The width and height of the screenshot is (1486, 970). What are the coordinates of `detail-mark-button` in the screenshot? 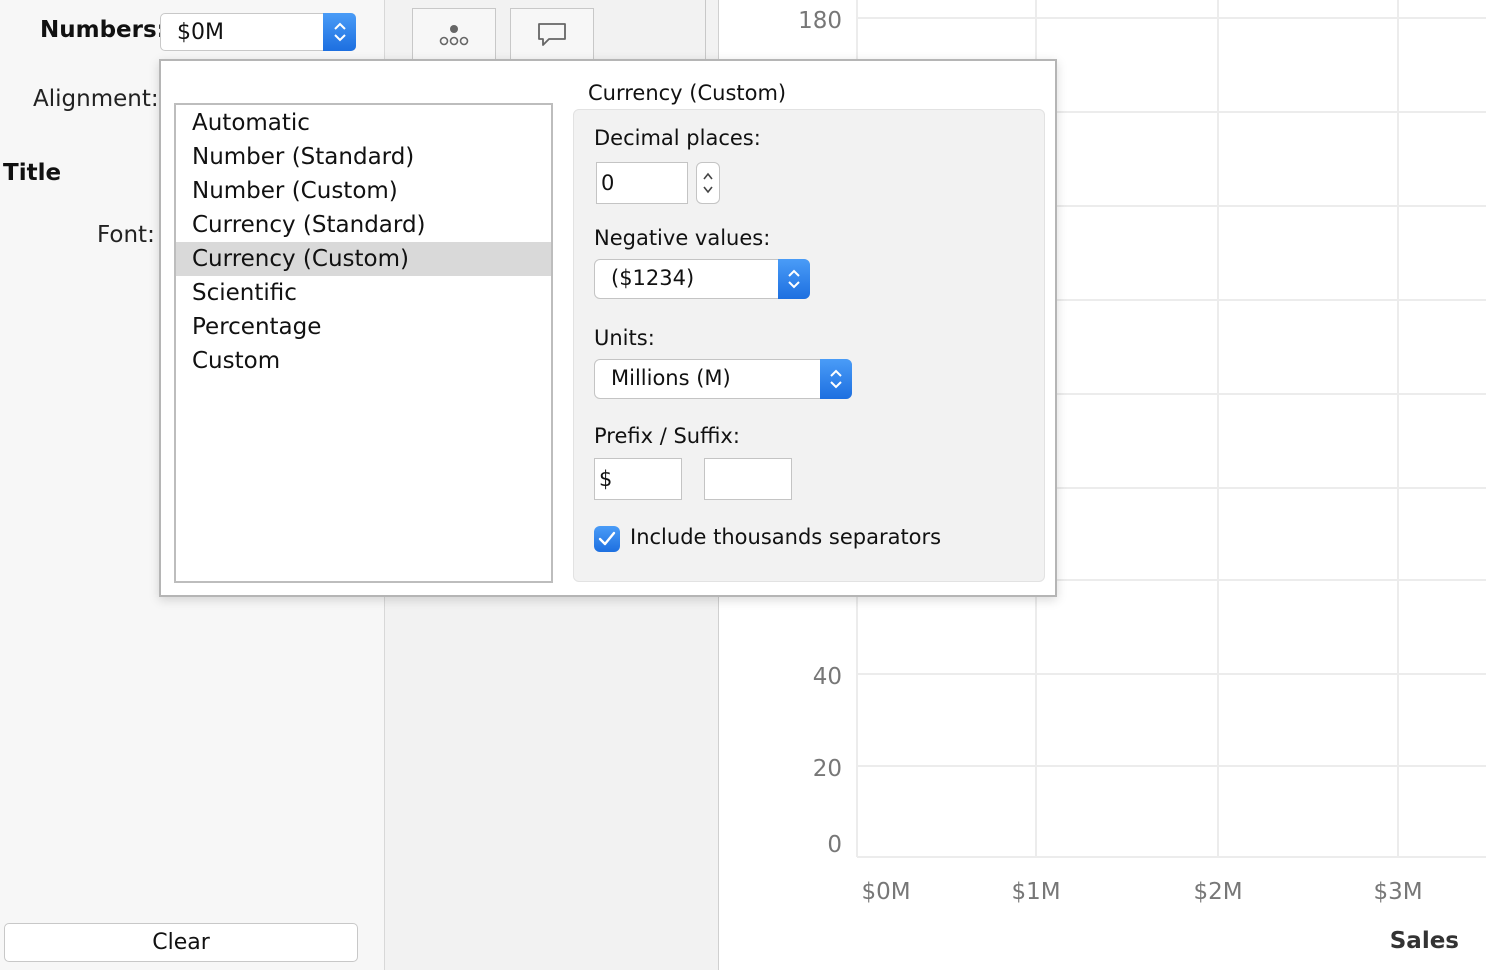 It's located at (454, 34).